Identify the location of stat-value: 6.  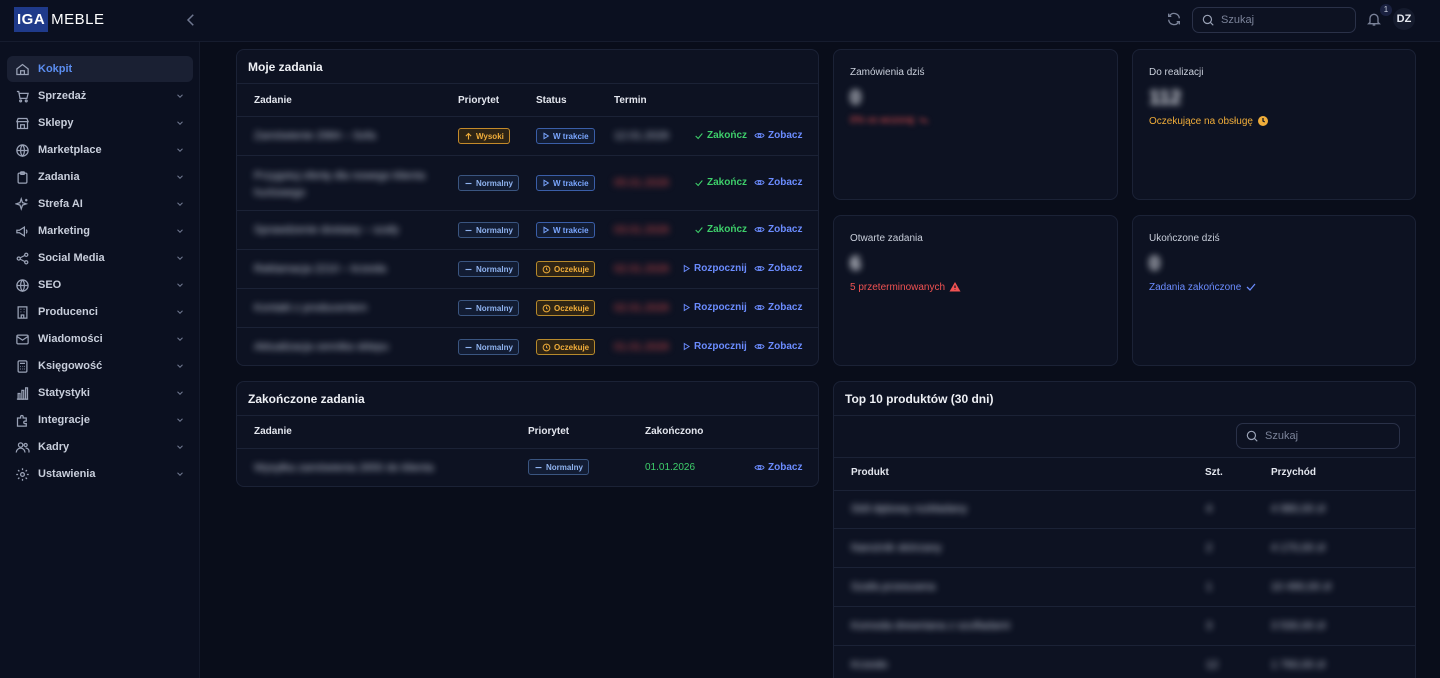
(856, 264).